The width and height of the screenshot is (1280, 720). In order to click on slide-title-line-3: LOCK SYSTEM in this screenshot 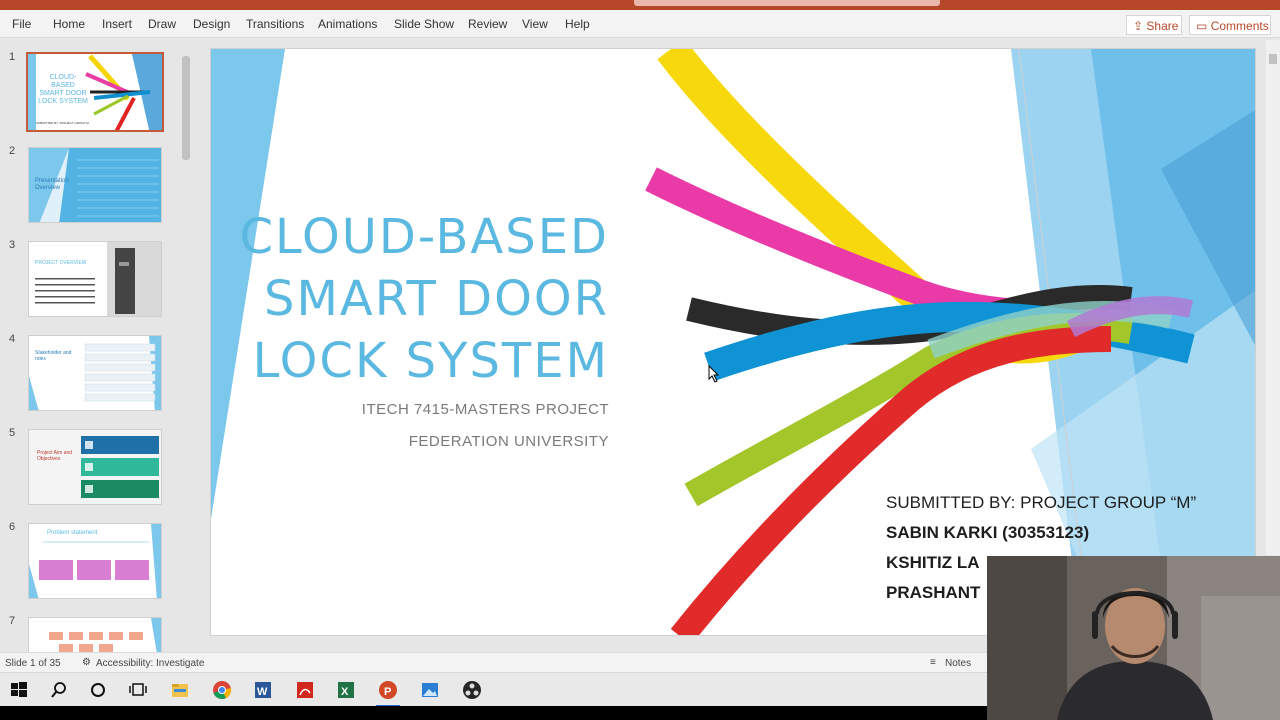, I will do `click(430, 361)`.